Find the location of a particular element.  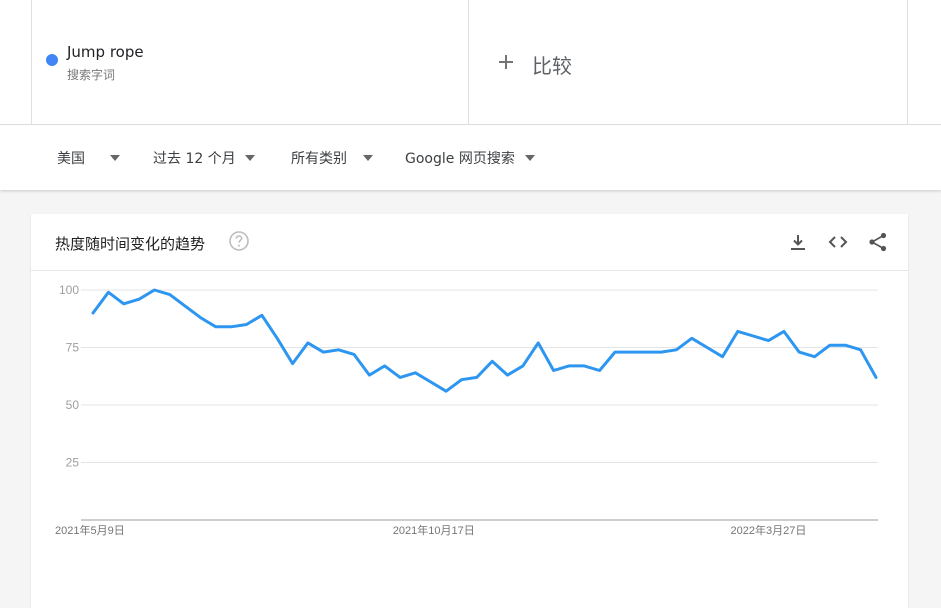

plus-icon is located at coordinates (506, 62).